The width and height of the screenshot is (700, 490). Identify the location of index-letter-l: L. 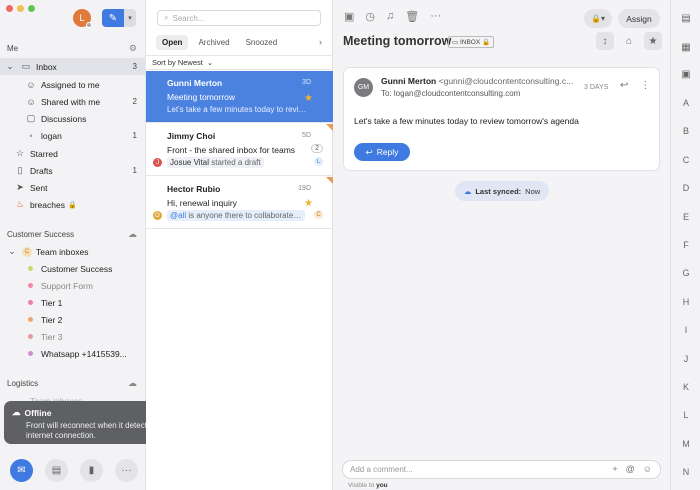
(685, 415).